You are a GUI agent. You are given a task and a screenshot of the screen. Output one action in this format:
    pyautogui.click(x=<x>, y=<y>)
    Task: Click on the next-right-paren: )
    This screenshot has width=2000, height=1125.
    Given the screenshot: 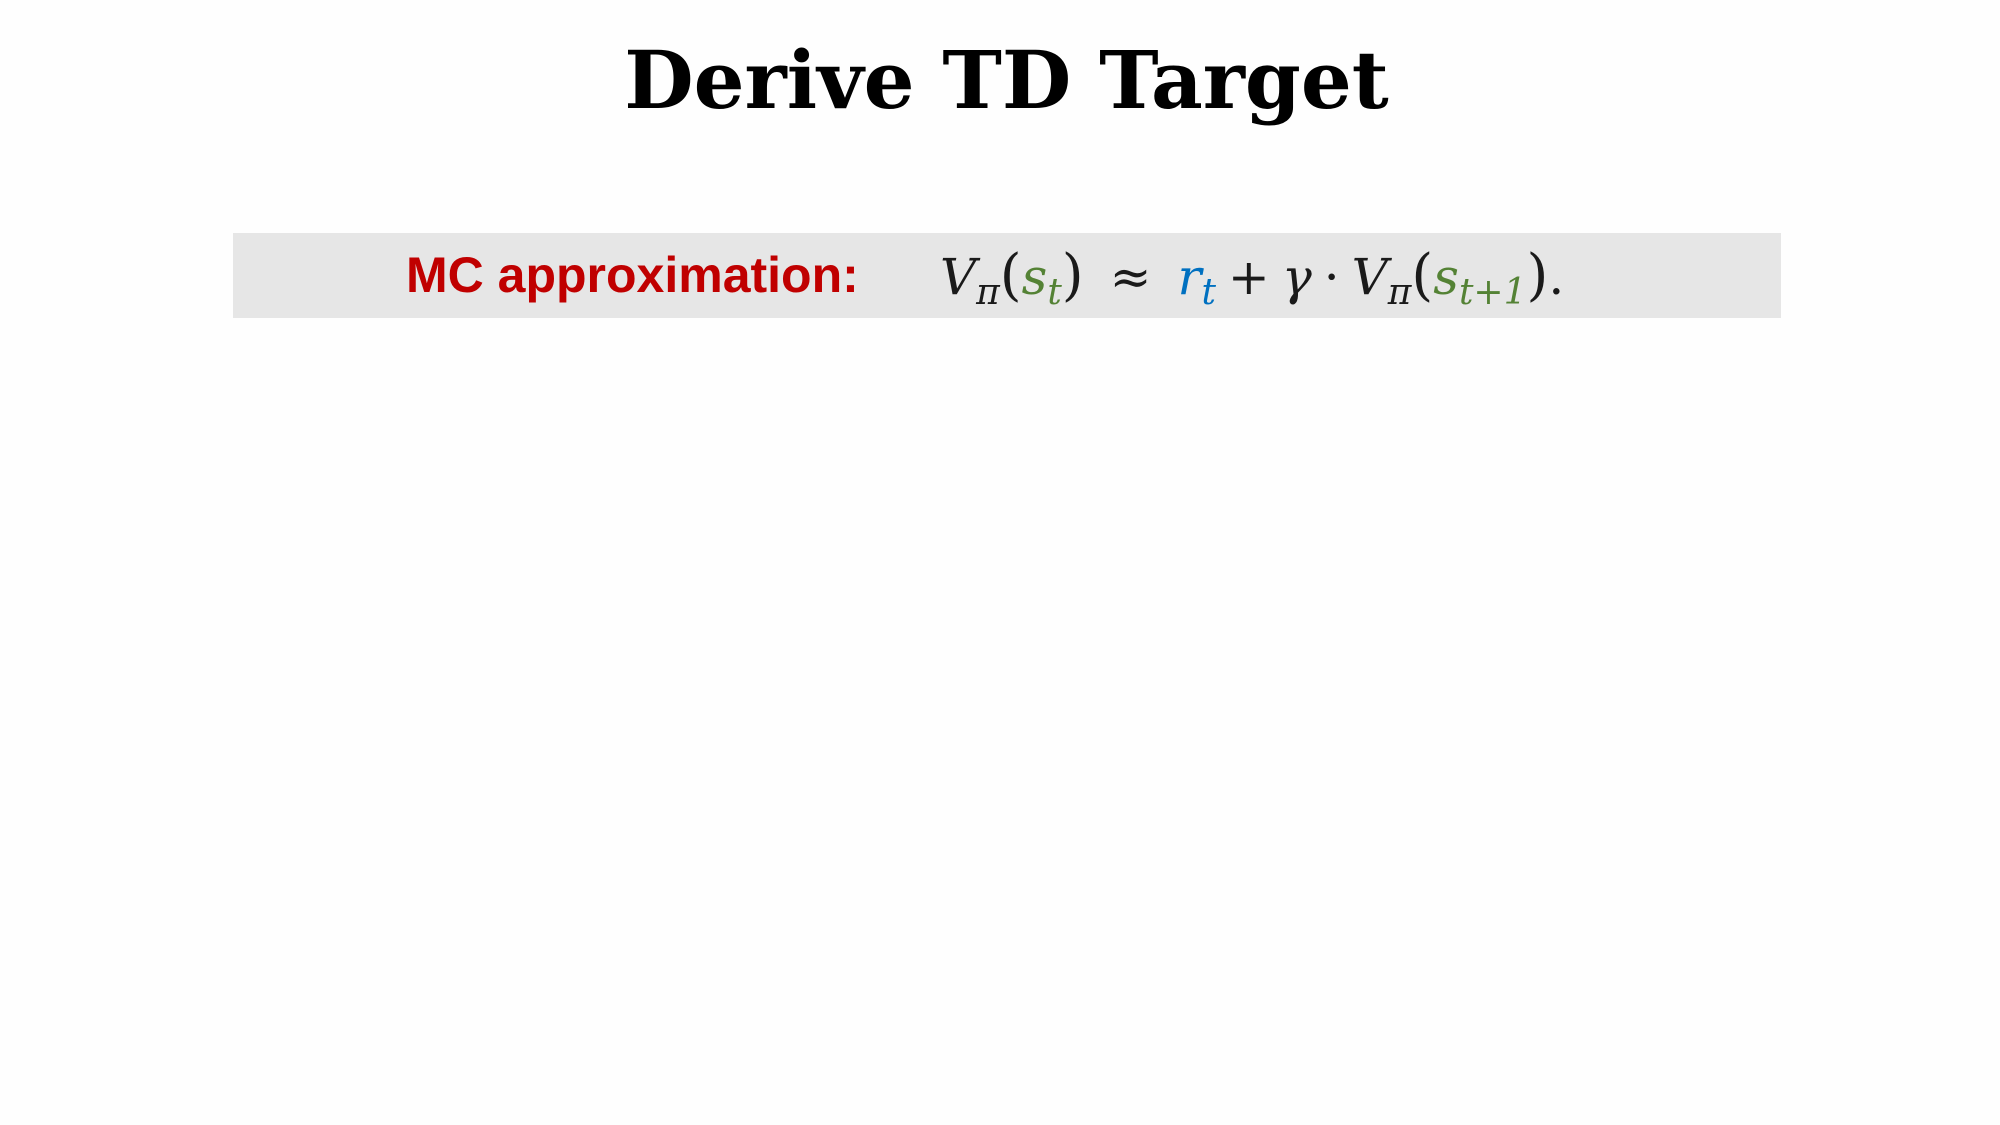 What is the action you would take?
    pyautogui.click(x=1537, y=275)
    